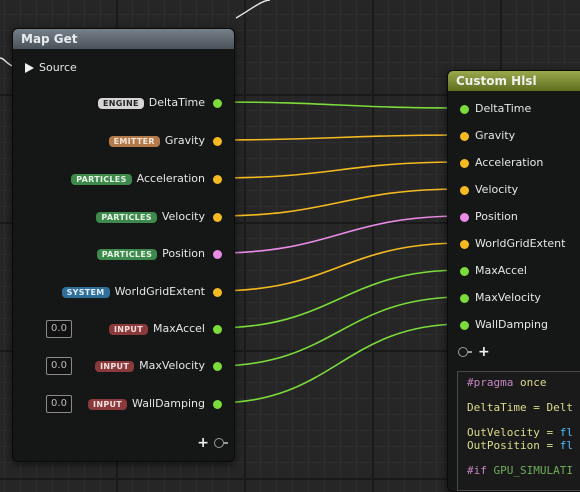 Image resolution: width=580 pixels, height=492 pixels. I want to click on wire-maxvelocity, so click(339, 331).